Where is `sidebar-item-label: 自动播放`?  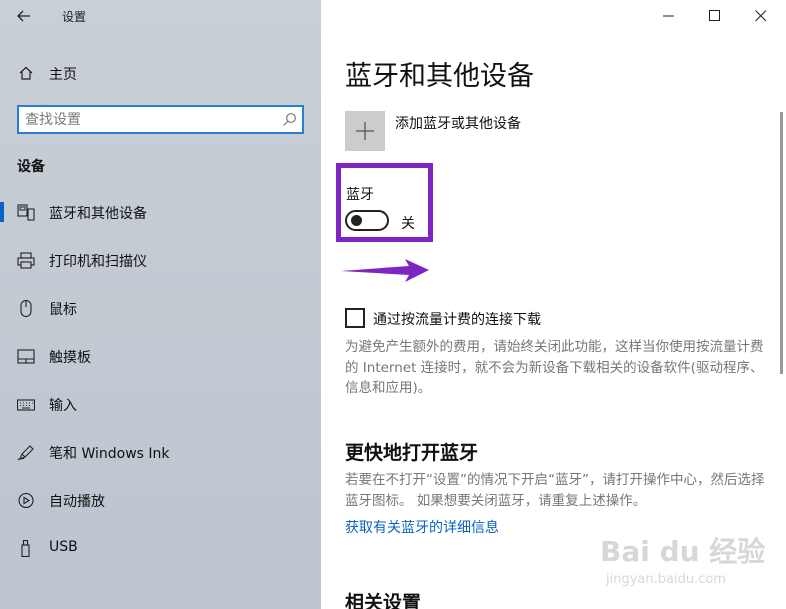 sidebar-item-label: 自动播放 is located at coordinates (77, 502).